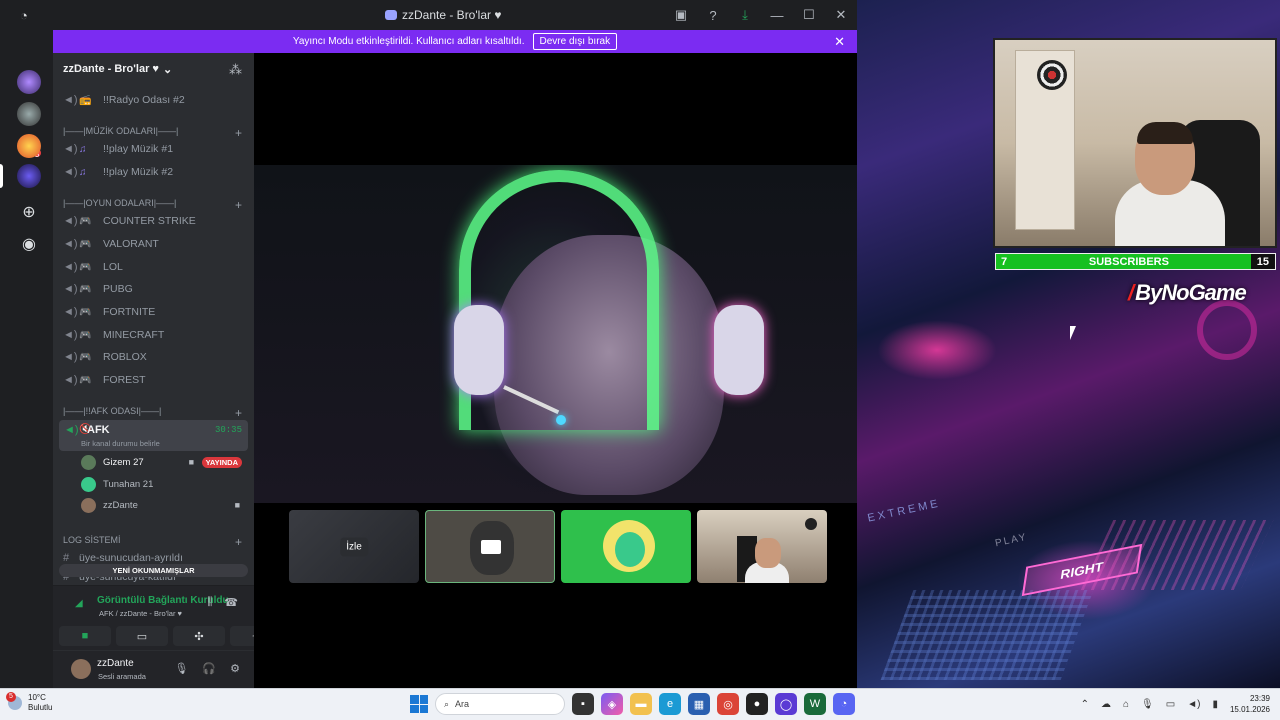  I want to click on file-explorer-icon: ▬, so click(641, 704).